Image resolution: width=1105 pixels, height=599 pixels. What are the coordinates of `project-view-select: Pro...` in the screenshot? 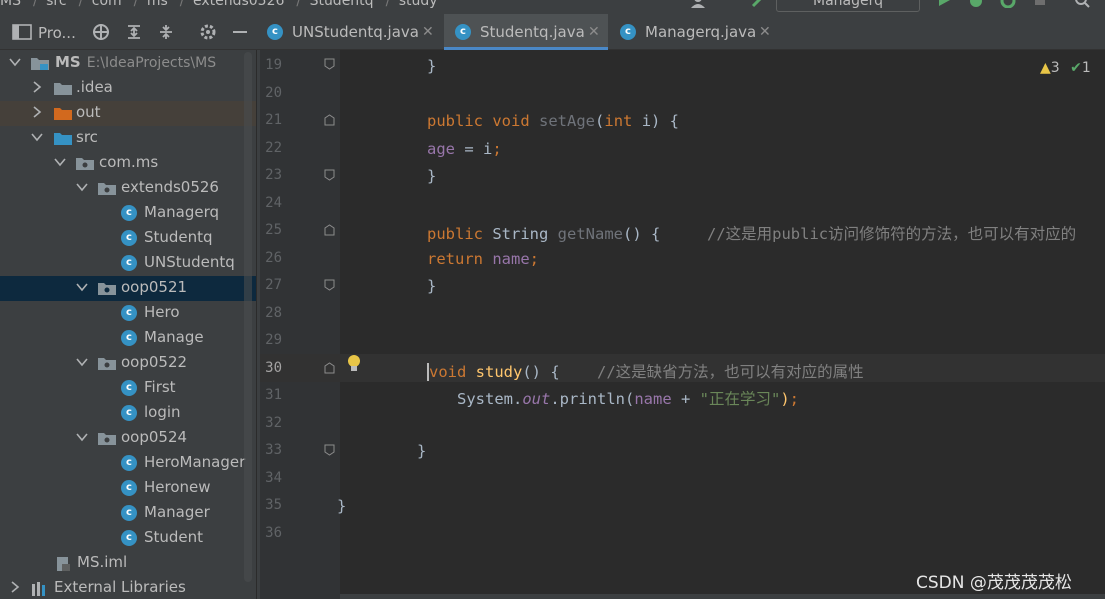 It's located at (57, 33).